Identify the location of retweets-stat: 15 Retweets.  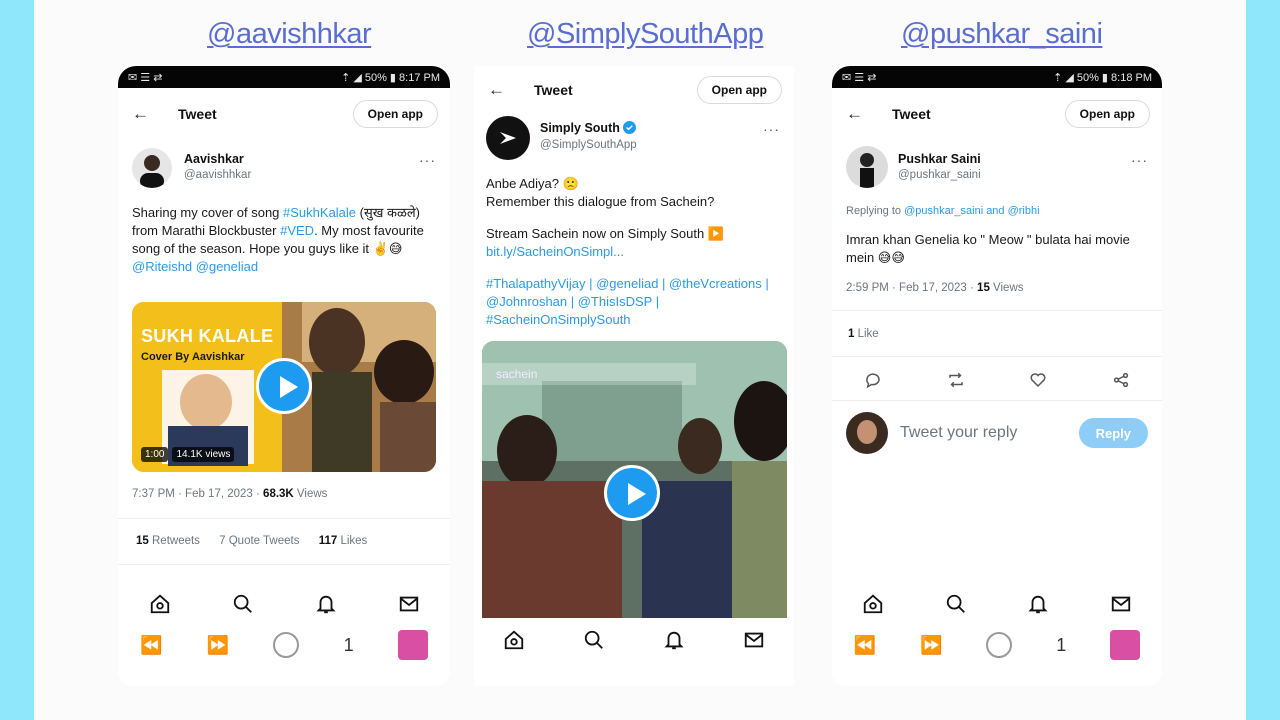
(168, 541).